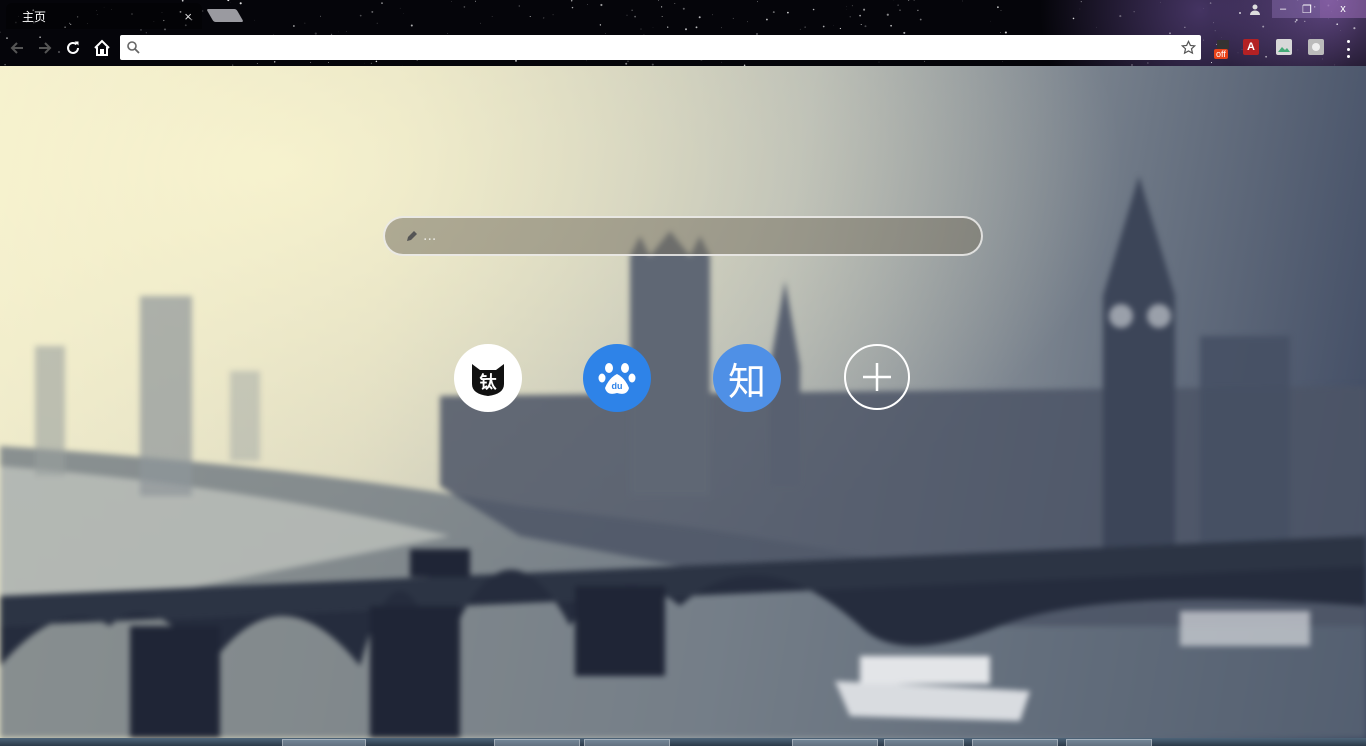  I want to click on minimize-button: –, so click(1283, 9).